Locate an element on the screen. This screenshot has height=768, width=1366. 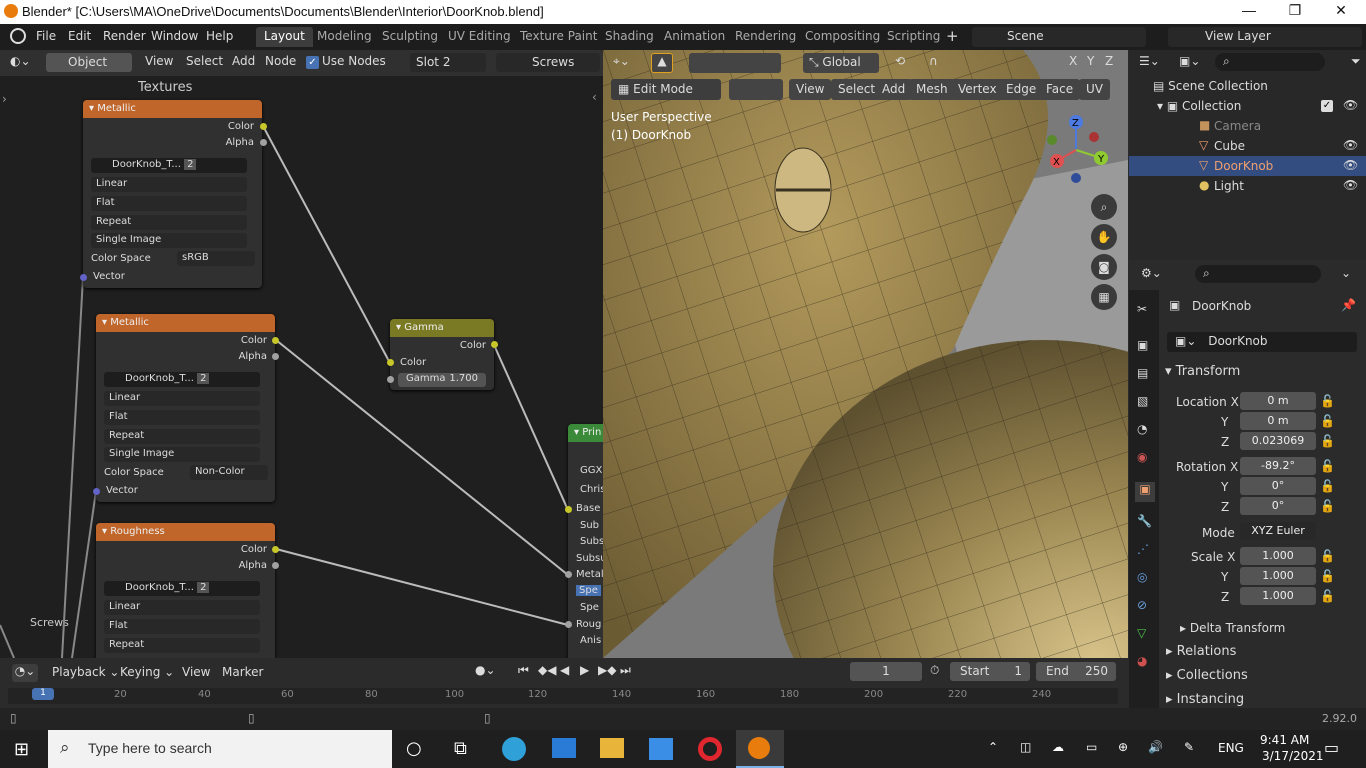
menu-render: Render is located at coordinates (124, 36).